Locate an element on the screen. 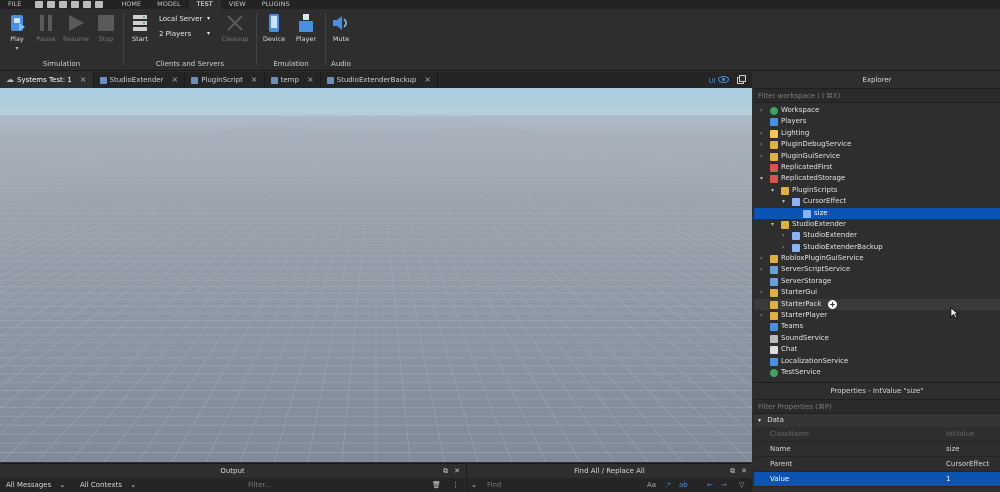 The image size is (1000, 492). messages-filter-dropdown: All Messages ⌄ is located at coordinates (35, 485).